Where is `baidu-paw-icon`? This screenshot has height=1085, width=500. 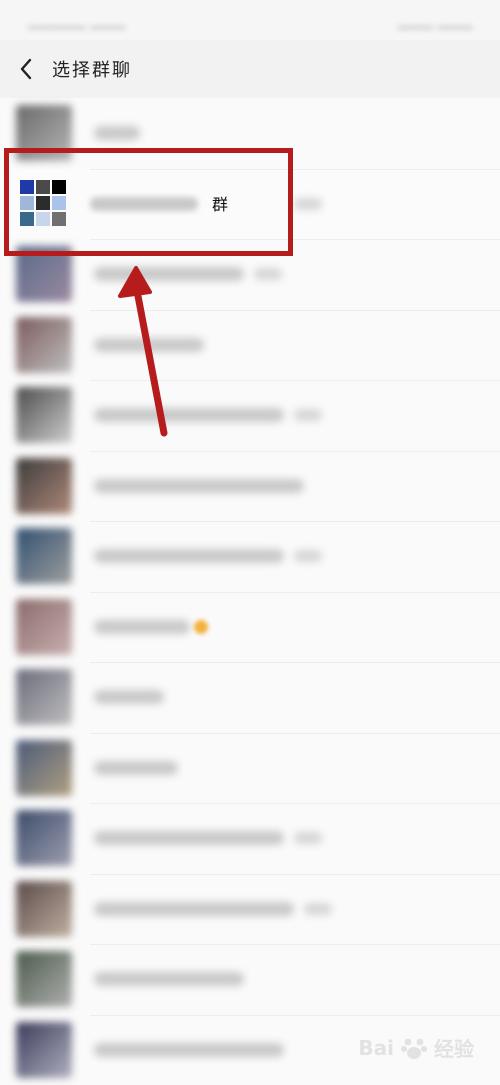 baidu-paw-icon is located at coordinates (414, 1048).